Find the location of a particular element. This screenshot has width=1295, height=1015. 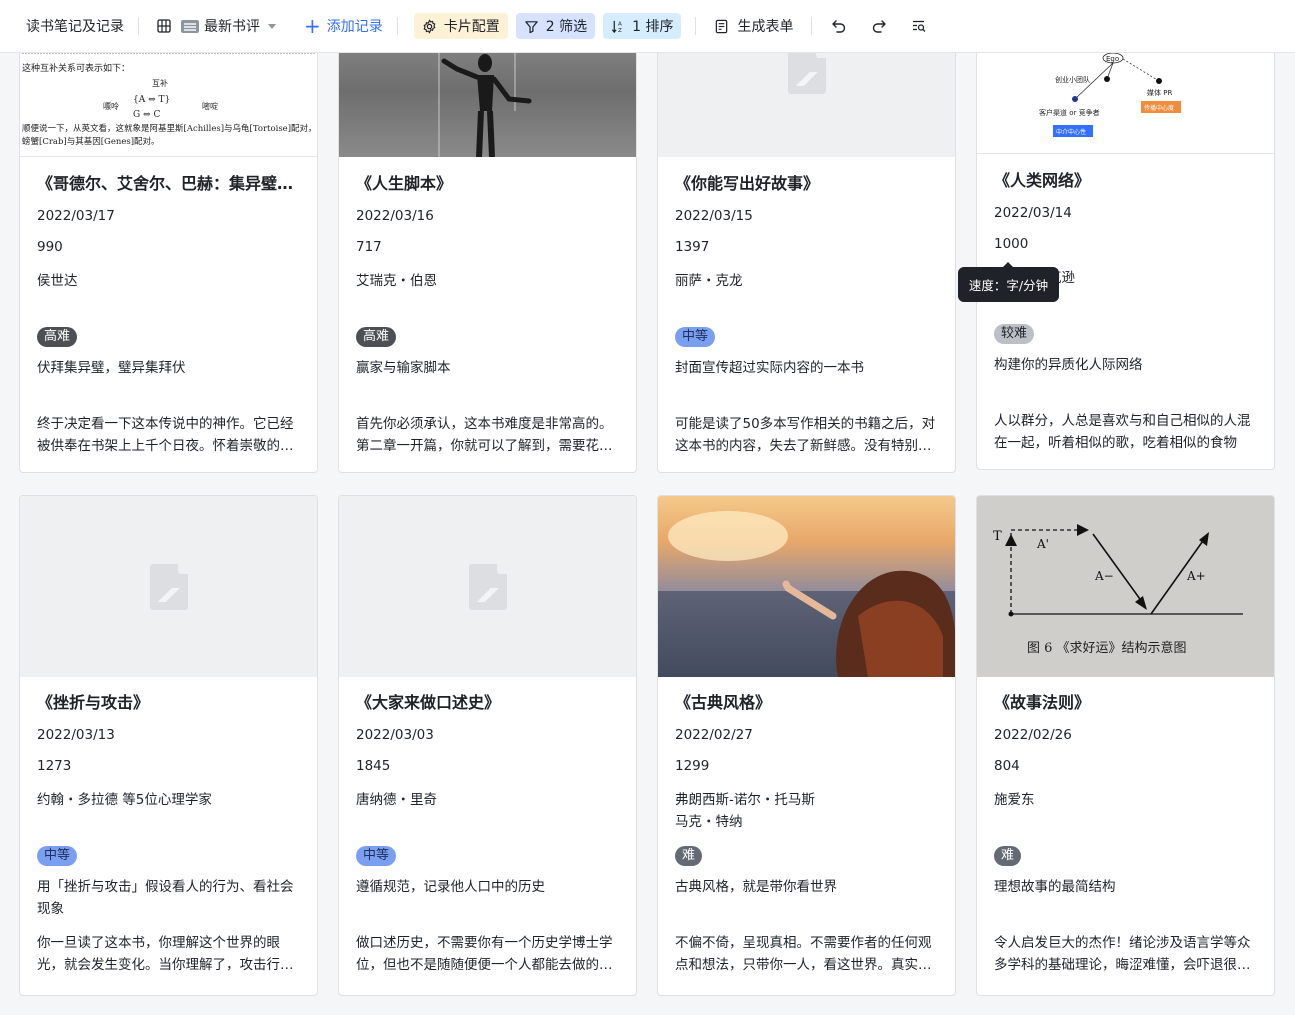

svg-text: Ego is located at coordinates (1112, 59).